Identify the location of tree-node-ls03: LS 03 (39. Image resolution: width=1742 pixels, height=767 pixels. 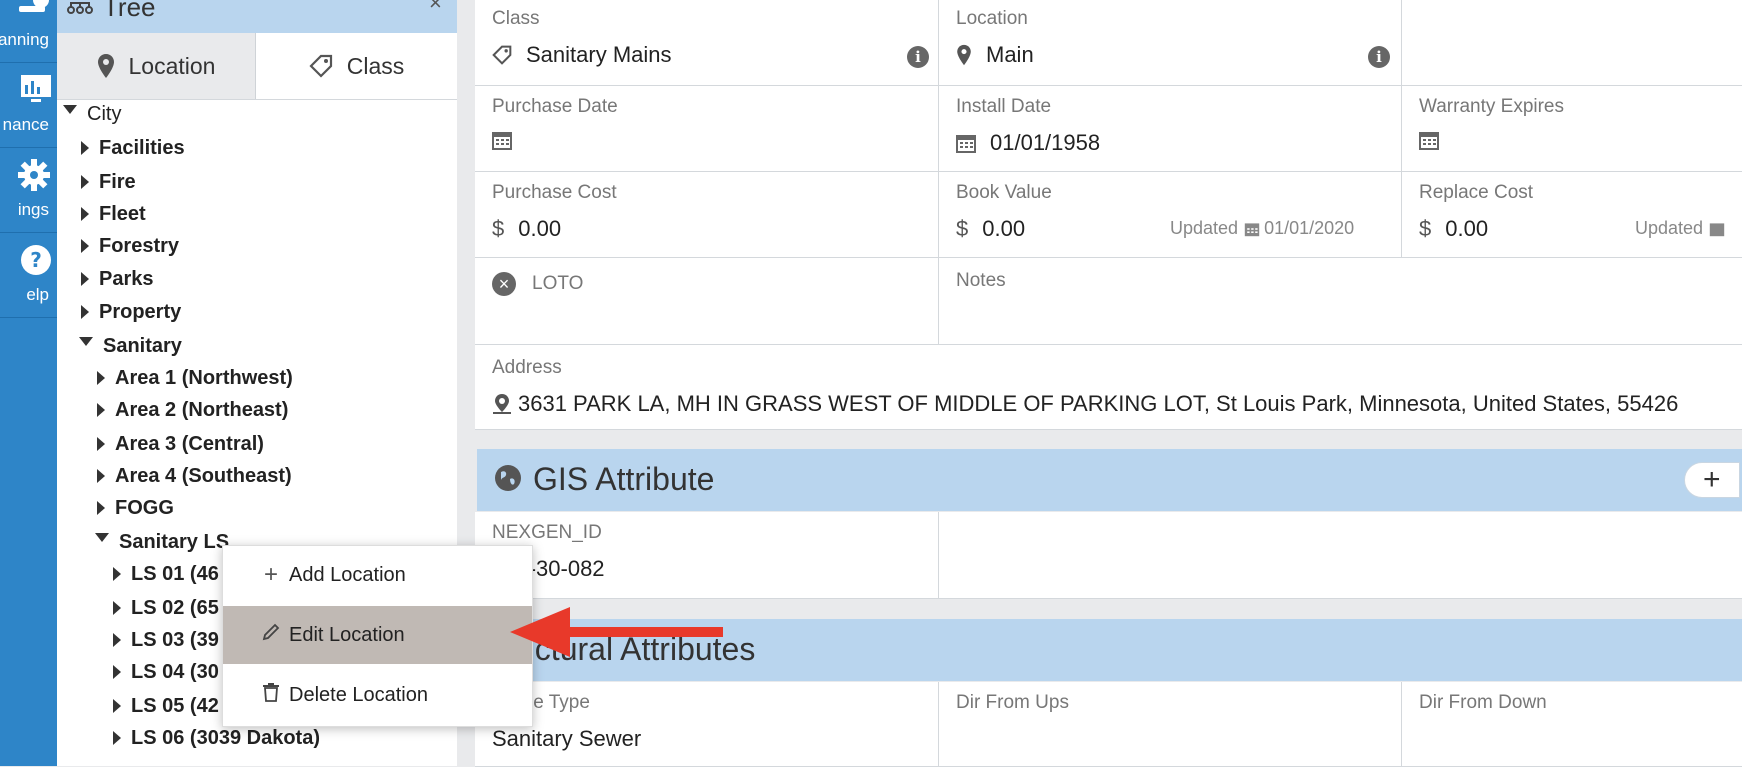
(166, 640).